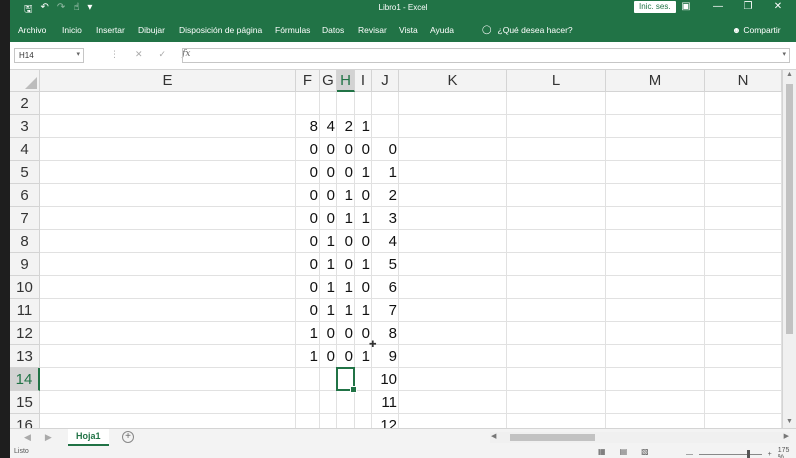 The image size is (796, 458). I want to click on row-header-6: 6, so click(25, 195).